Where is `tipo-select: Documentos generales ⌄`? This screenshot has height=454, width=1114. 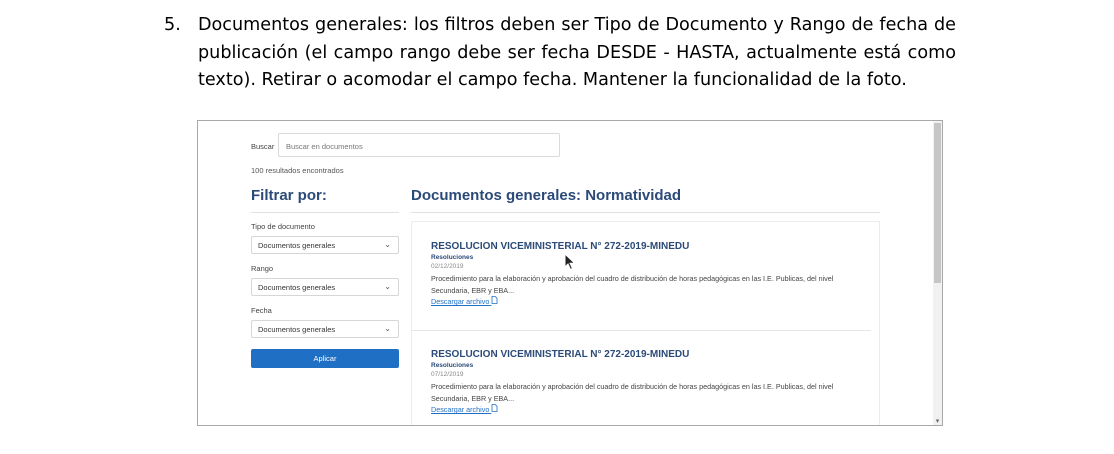
tipo-select: Documentos generales ⌄ is located at coordinates (325, 245).